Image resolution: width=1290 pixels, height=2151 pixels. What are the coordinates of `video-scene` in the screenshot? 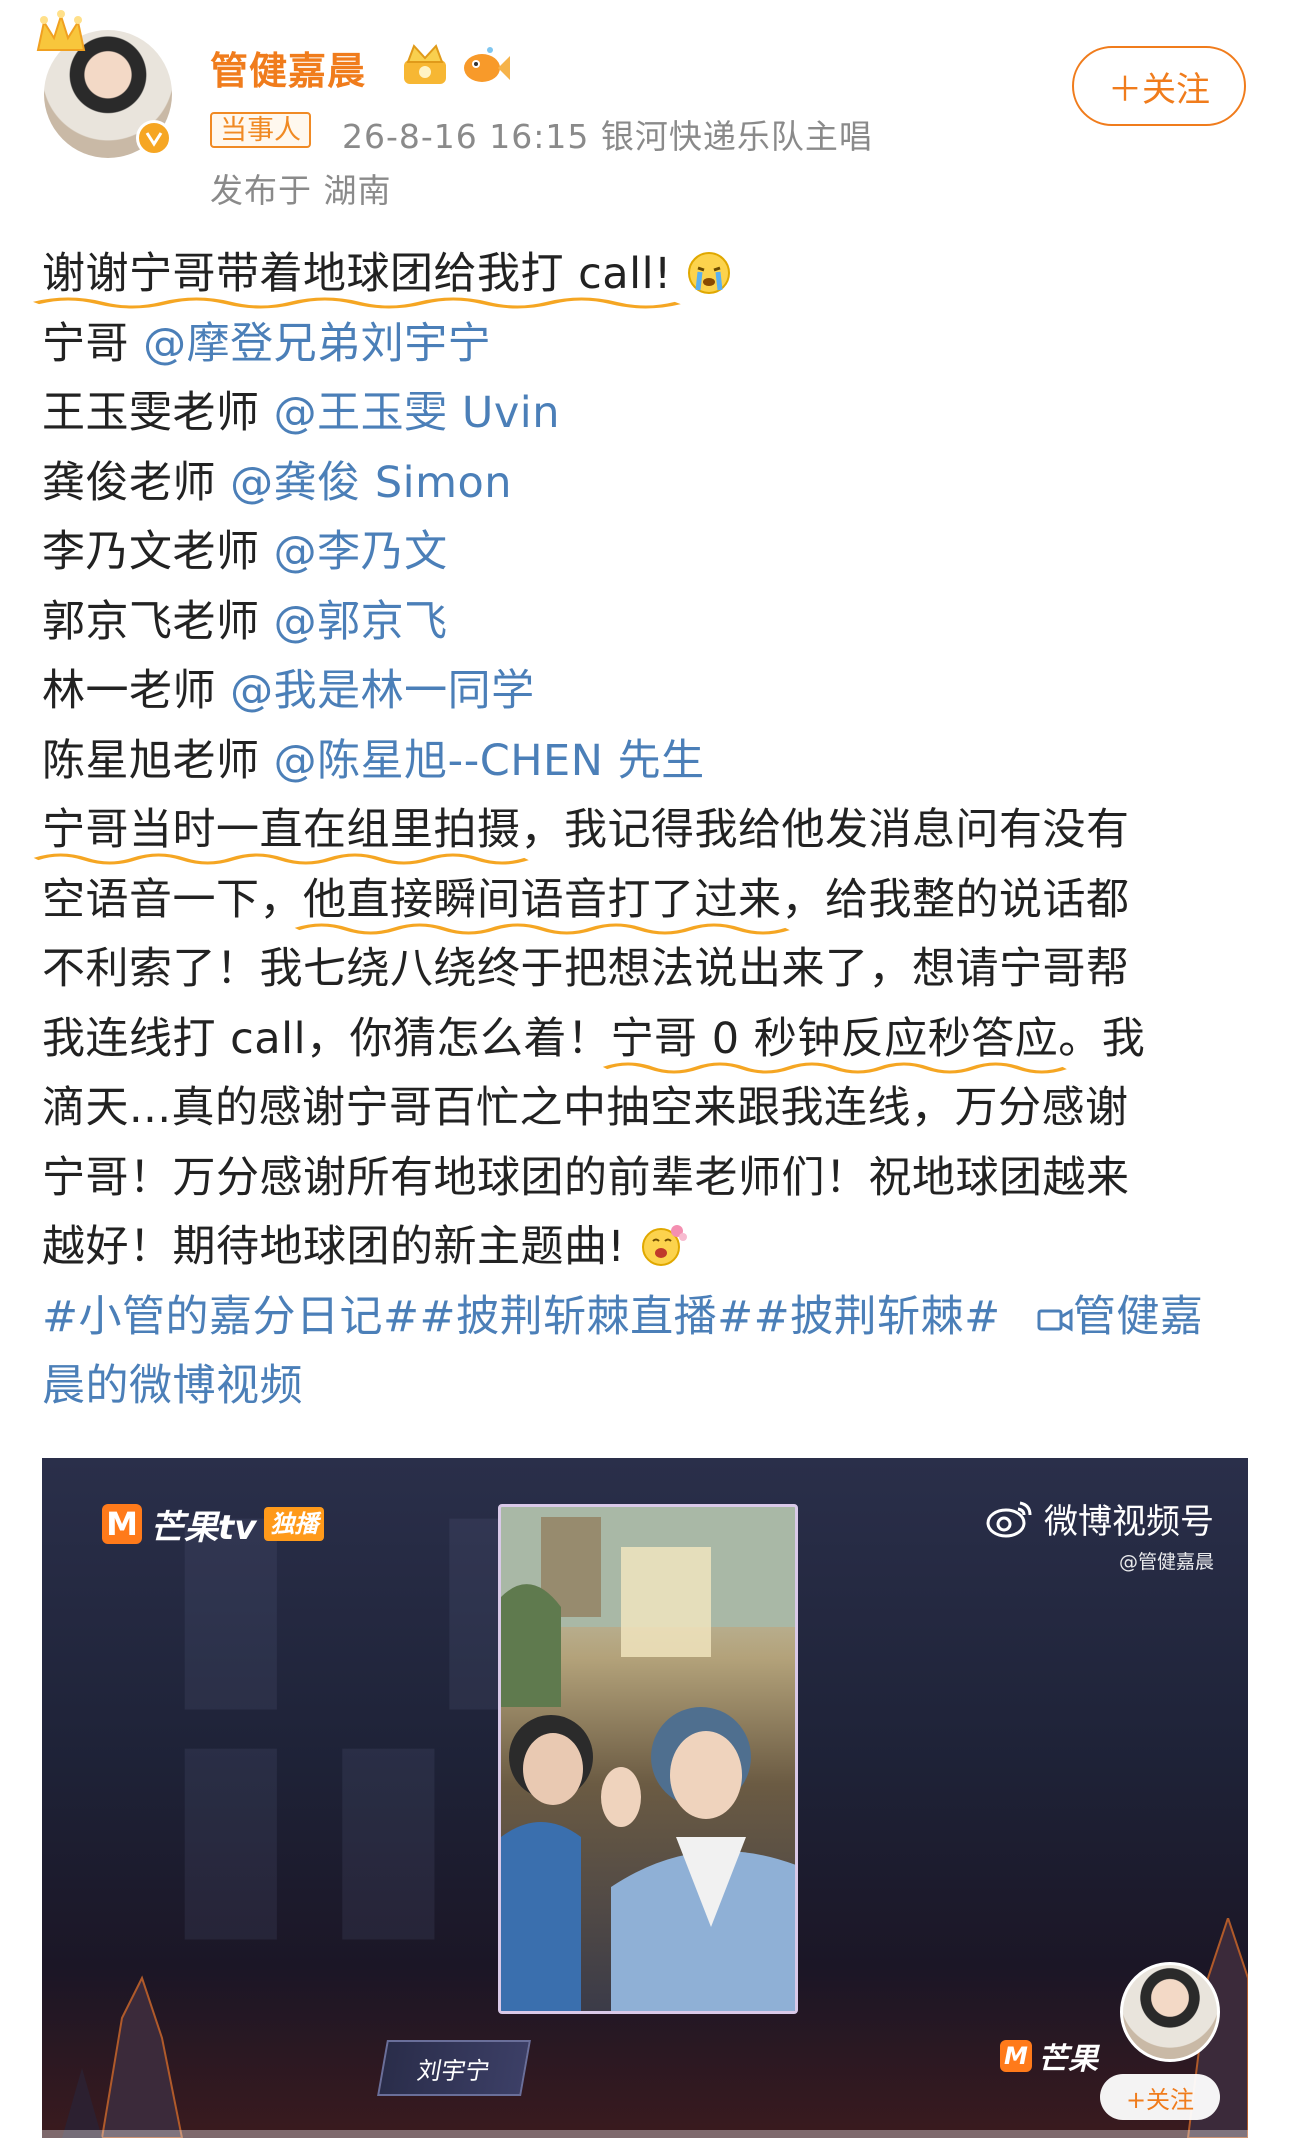 It's located at (648, 1759).